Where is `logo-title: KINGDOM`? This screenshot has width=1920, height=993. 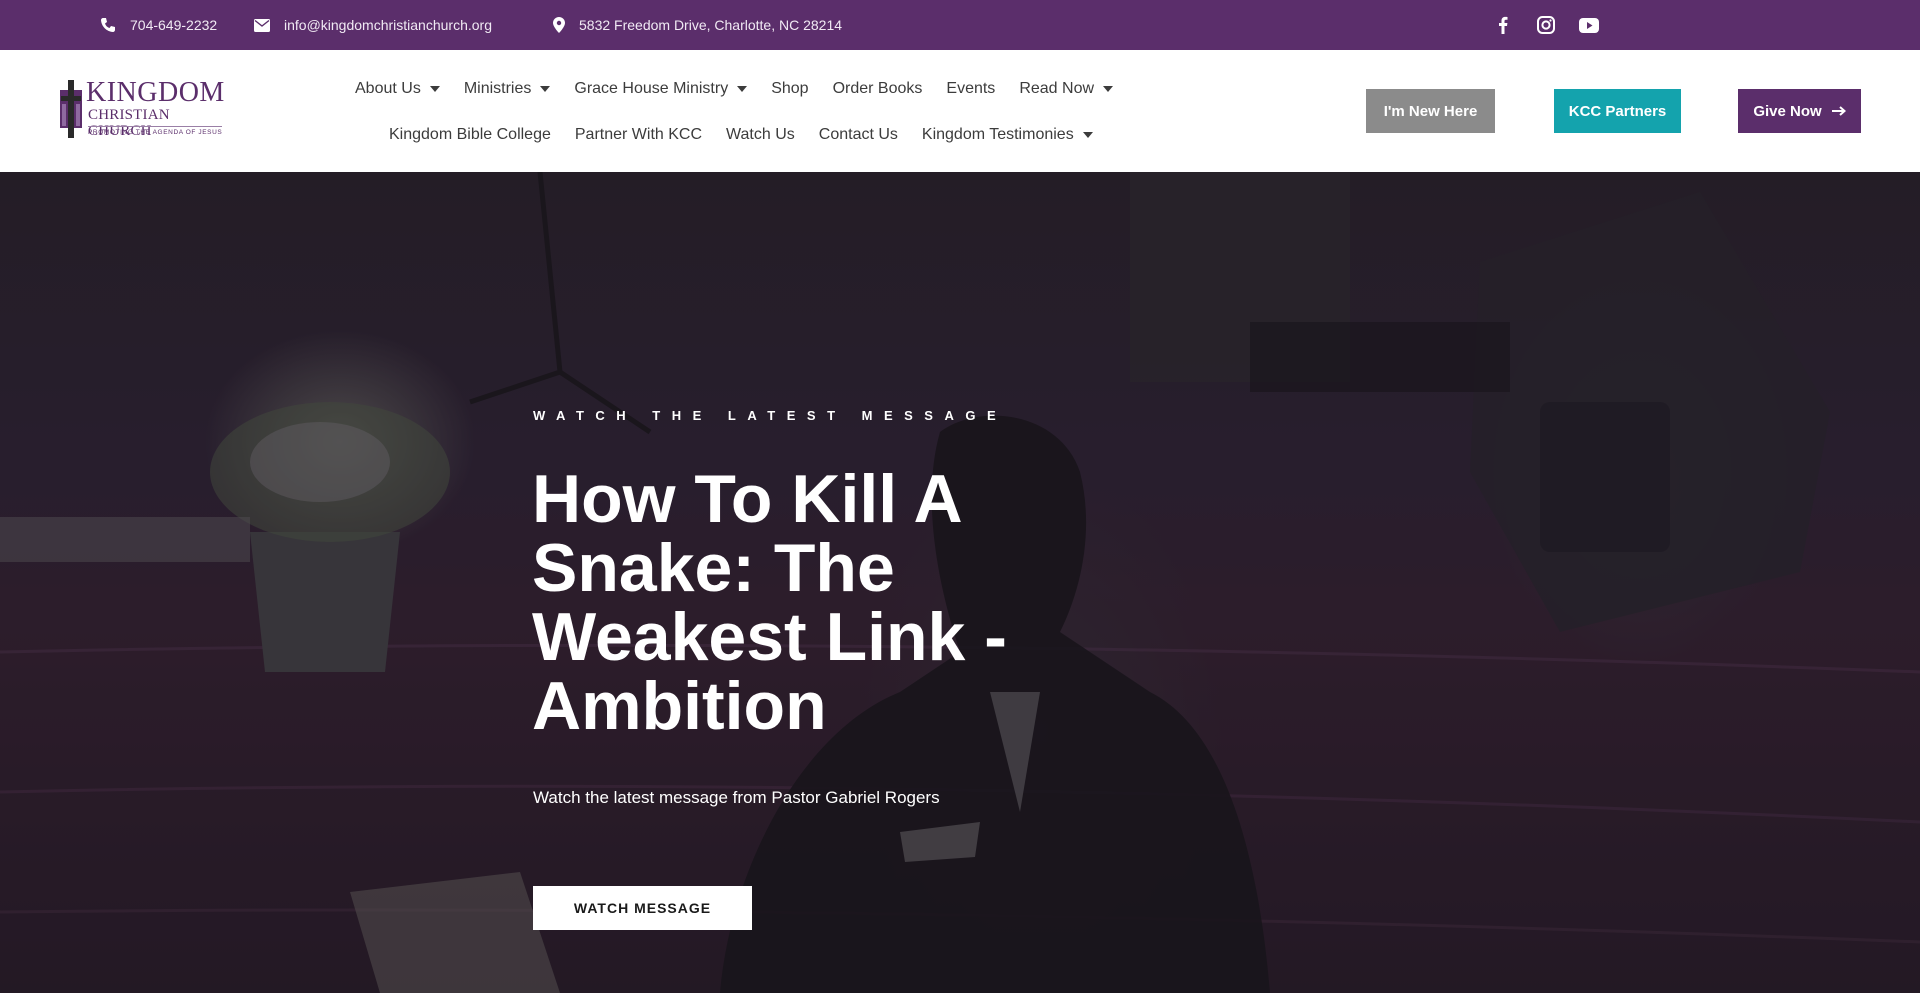
logo-title: KINGDOM is located at coordinates (155, 92).